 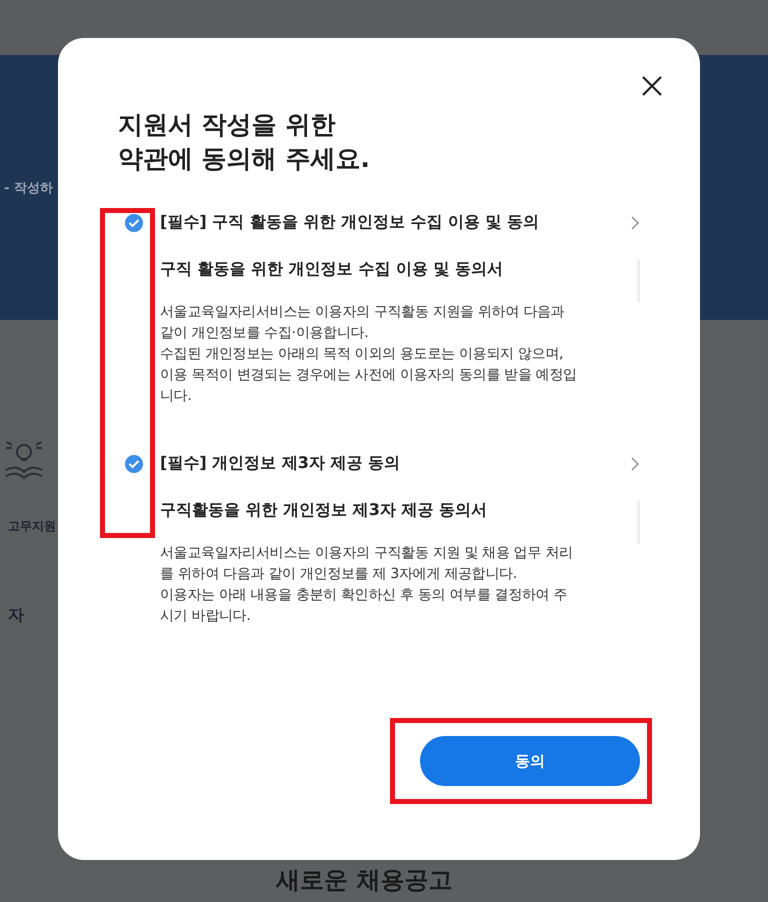 I want to click on close-icon, so click(x=652, y=86).